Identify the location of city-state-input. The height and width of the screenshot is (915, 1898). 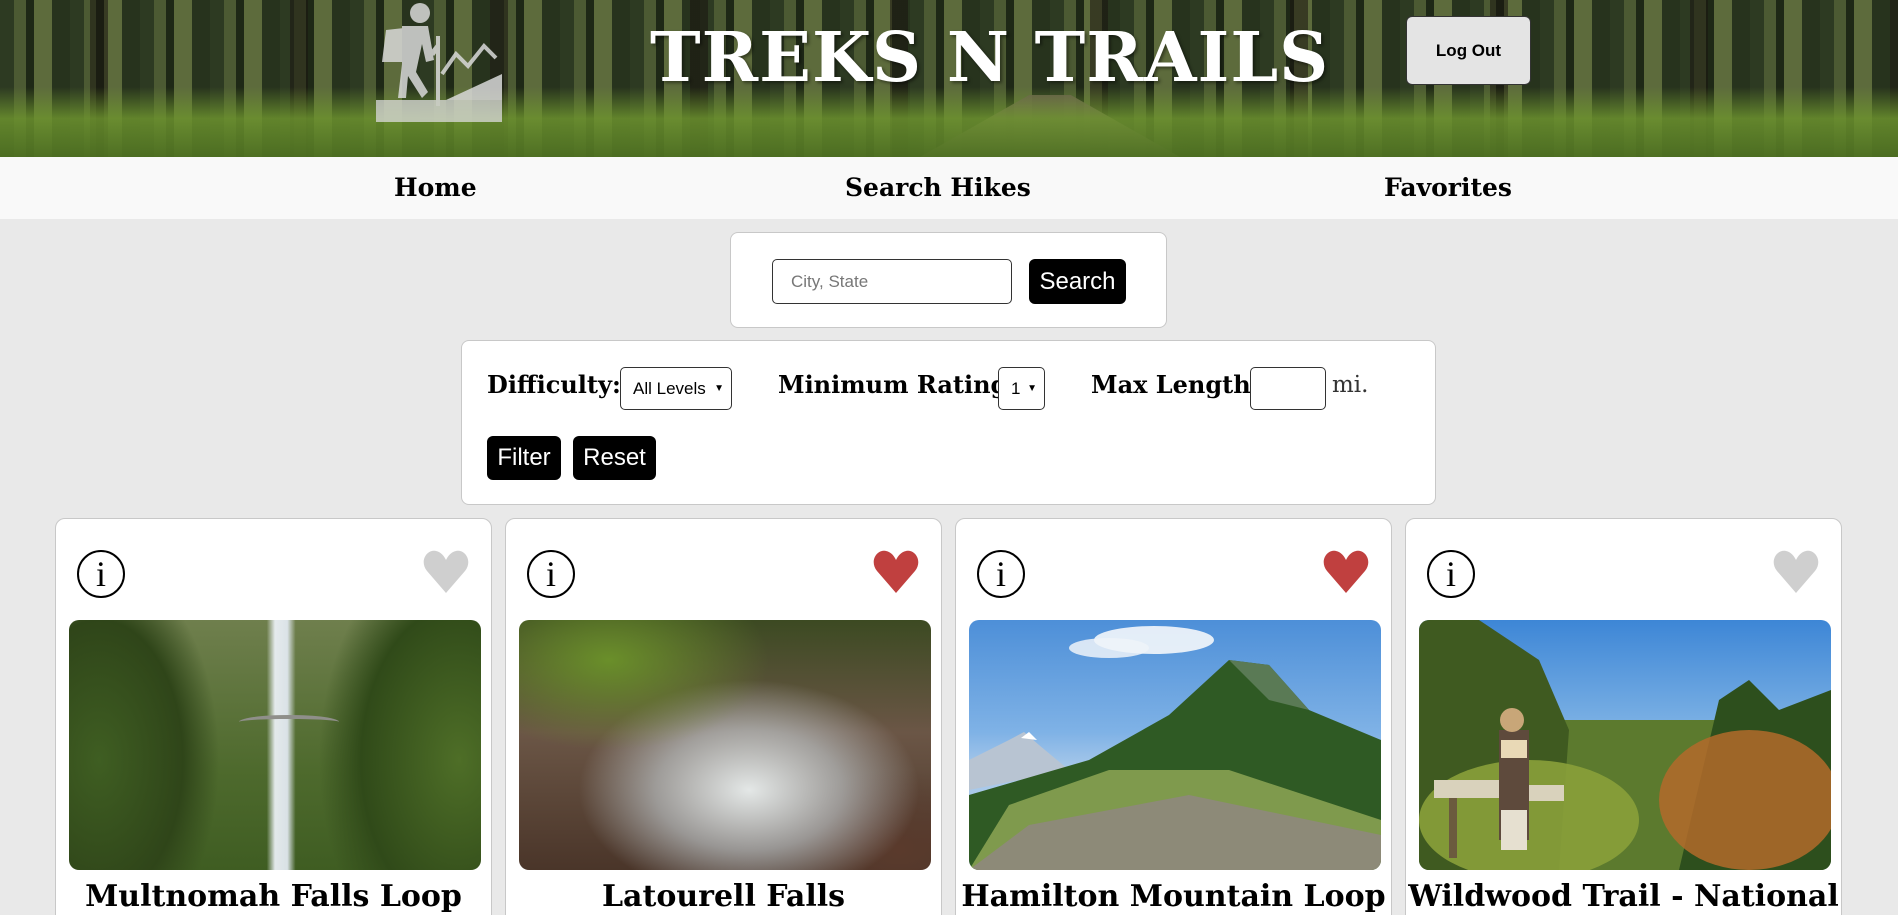
(892, 281).